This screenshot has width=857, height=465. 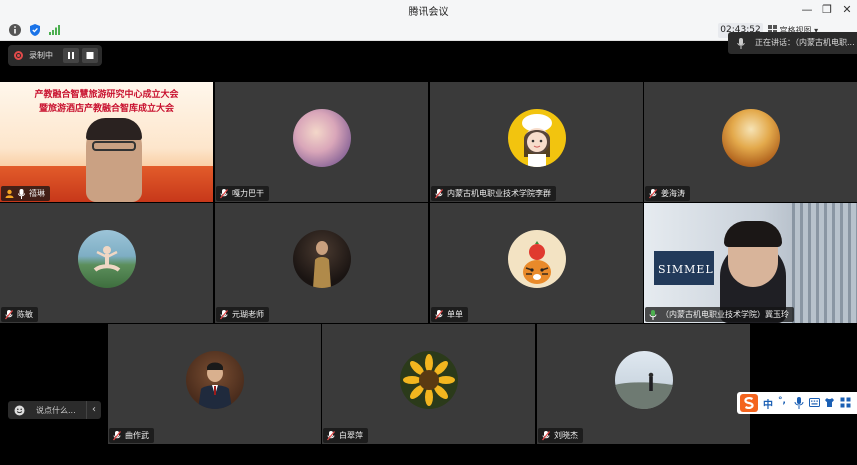 I want to click on toolbox-grid-icon, so click(x=845, y=402).